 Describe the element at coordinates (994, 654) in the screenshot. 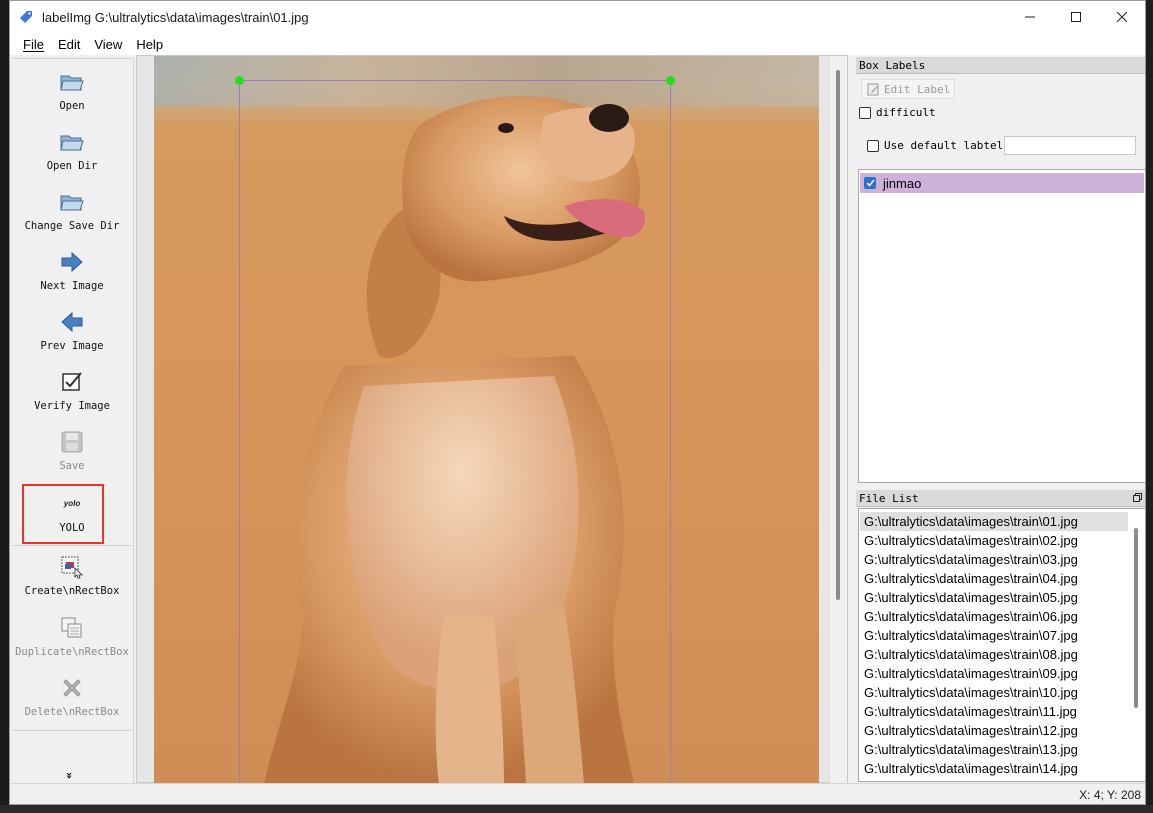

I see `file-list-item: G:\ultralytics\data\images\train\08.jpg` at that location.